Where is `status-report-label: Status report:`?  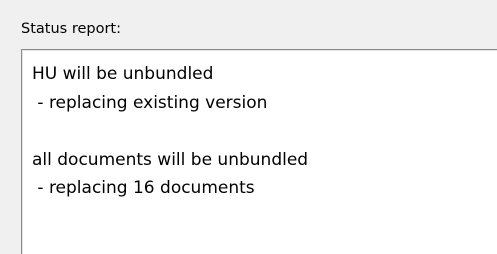 status-report-label: Status report: is located at coordinates (71, 29).